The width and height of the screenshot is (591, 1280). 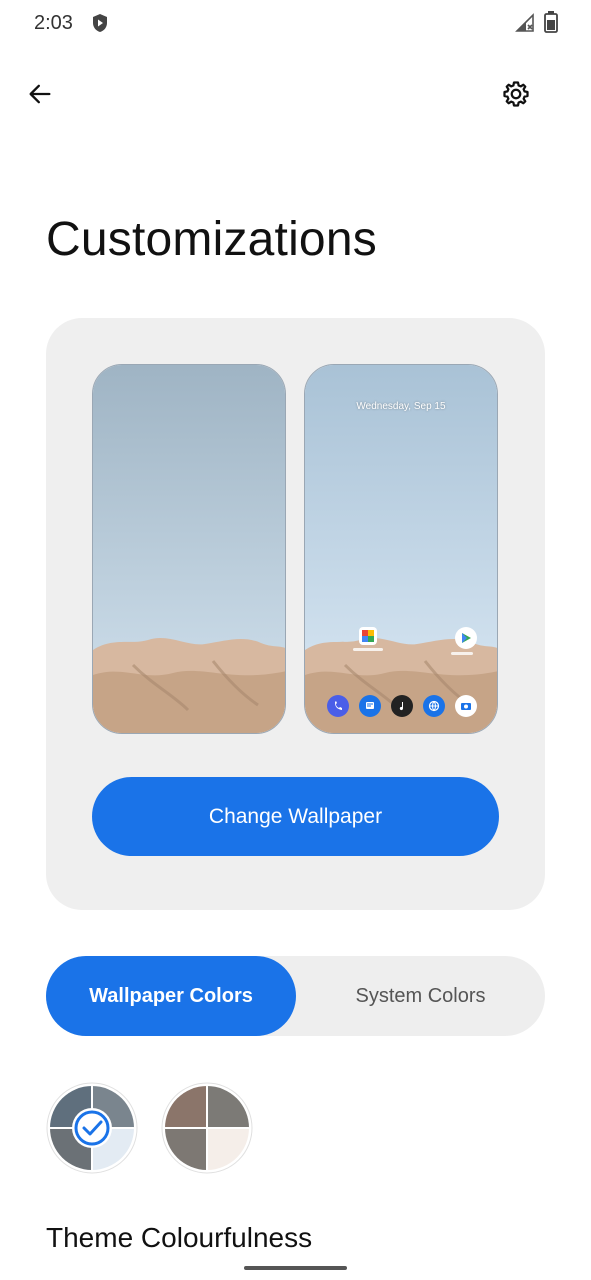 What do you see at coordinates (368, 636) in the screenshot?
I see `photos-app-icon` at bounding box center [368, 636].